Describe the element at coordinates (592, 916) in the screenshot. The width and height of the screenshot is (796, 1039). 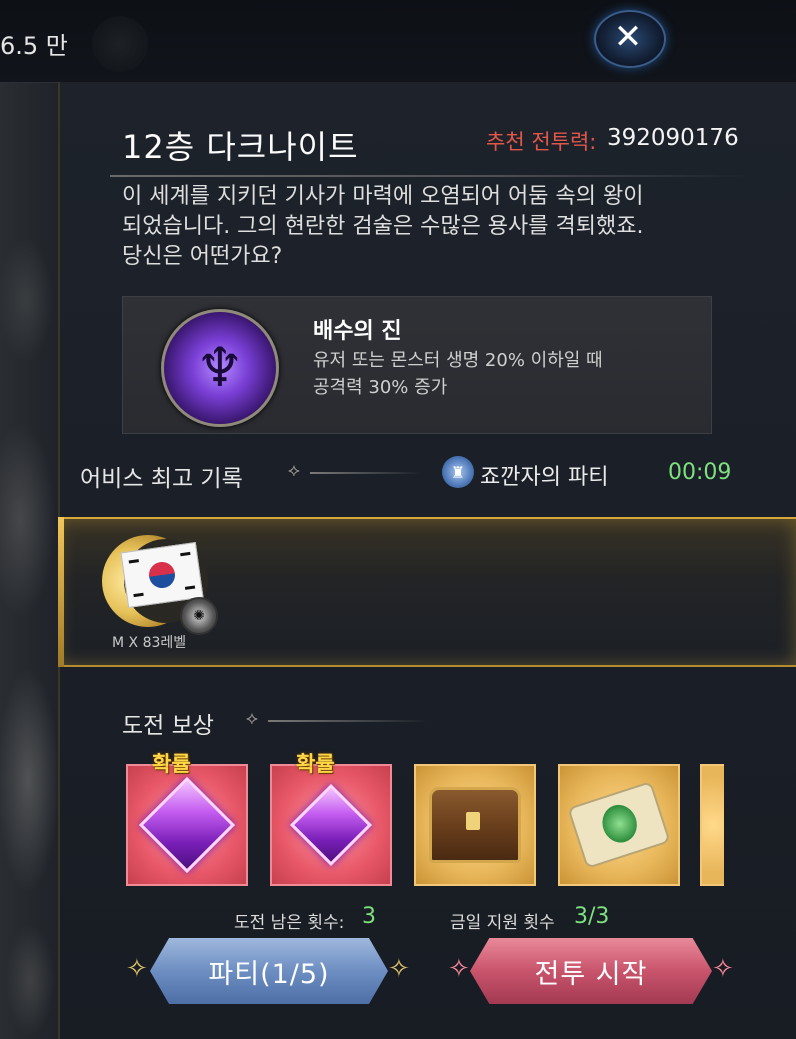
I see `support-value: 3/3` at that location.